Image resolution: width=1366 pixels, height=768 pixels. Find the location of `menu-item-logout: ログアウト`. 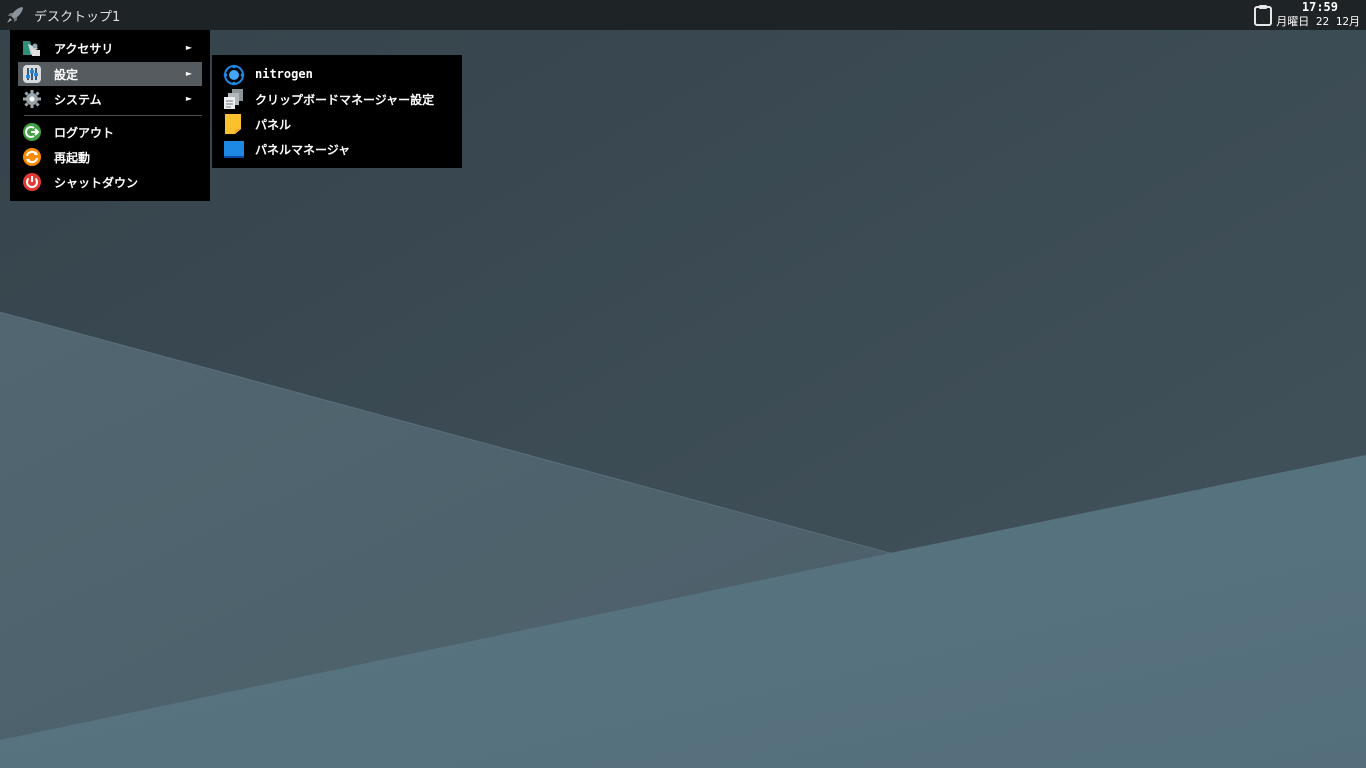

menu-item-logout: ログアウト is located at coordinates (110, 132).